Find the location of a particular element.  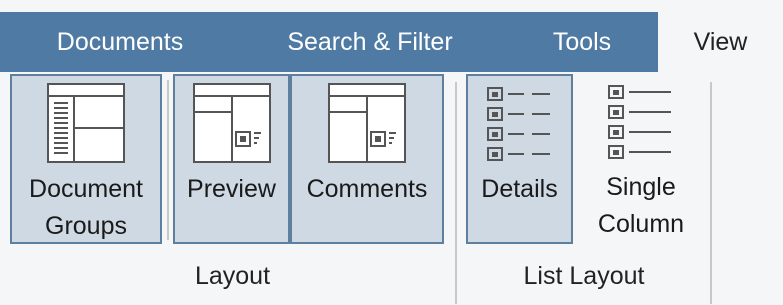

tab-tools: Tools is located at coordinates (582, 42).